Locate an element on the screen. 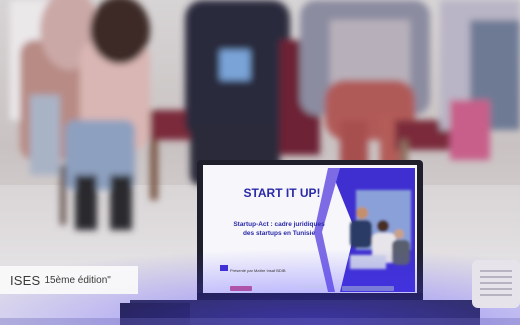 The height and width of the screenshot is (325, 520). slide-title: START IT UP! is located at coordinates (282, 193).